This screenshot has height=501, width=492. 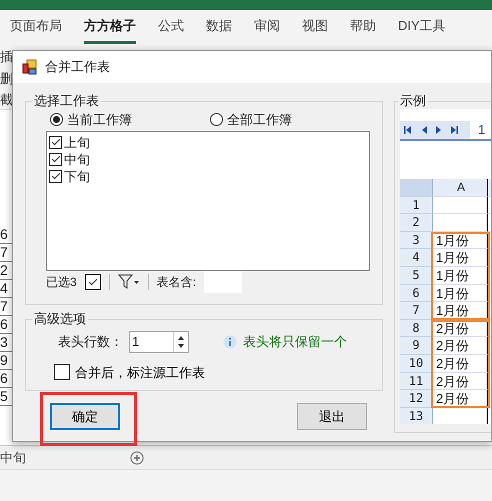 What do you see at coordinates (416, 346) in the screenshot?
I see `row-header: 9` at bounding box center [416, 346].